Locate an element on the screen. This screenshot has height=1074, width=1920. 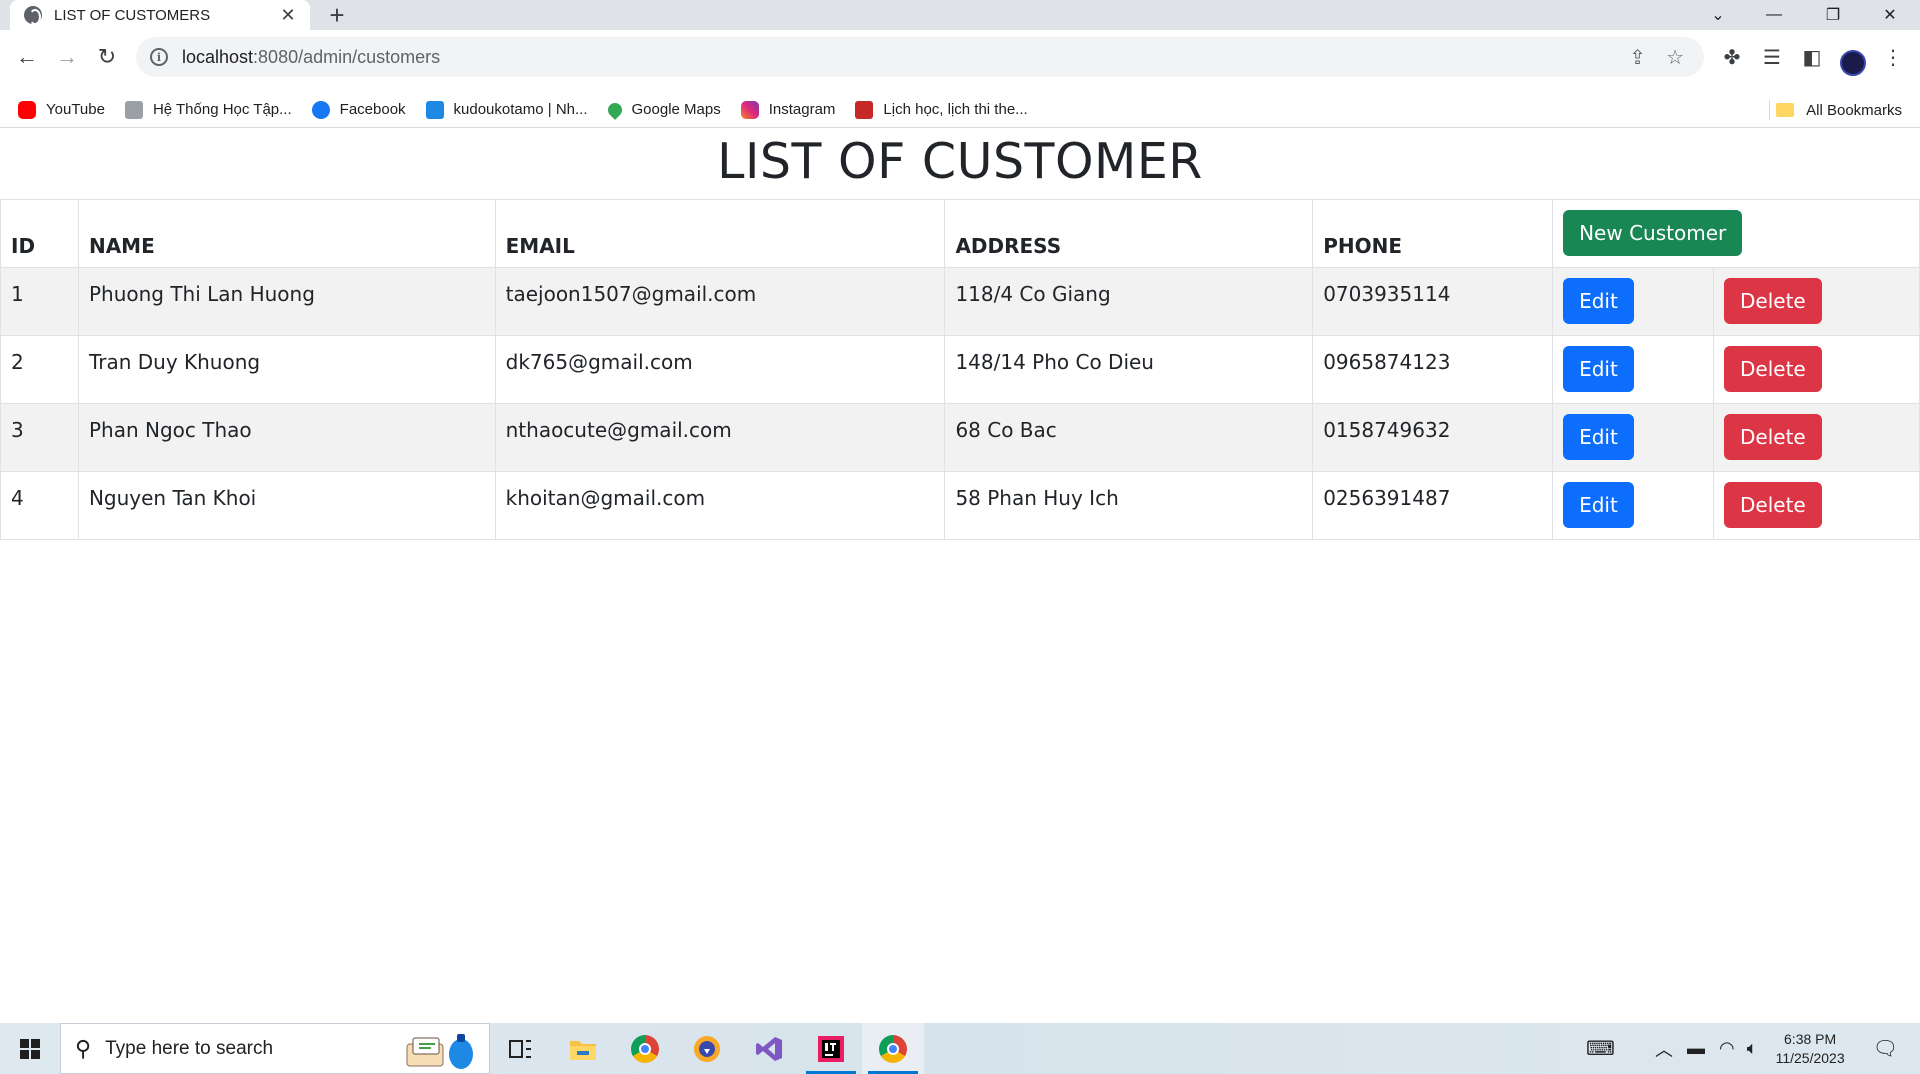
vpn-app-button is located at coordinates (707, 1048).